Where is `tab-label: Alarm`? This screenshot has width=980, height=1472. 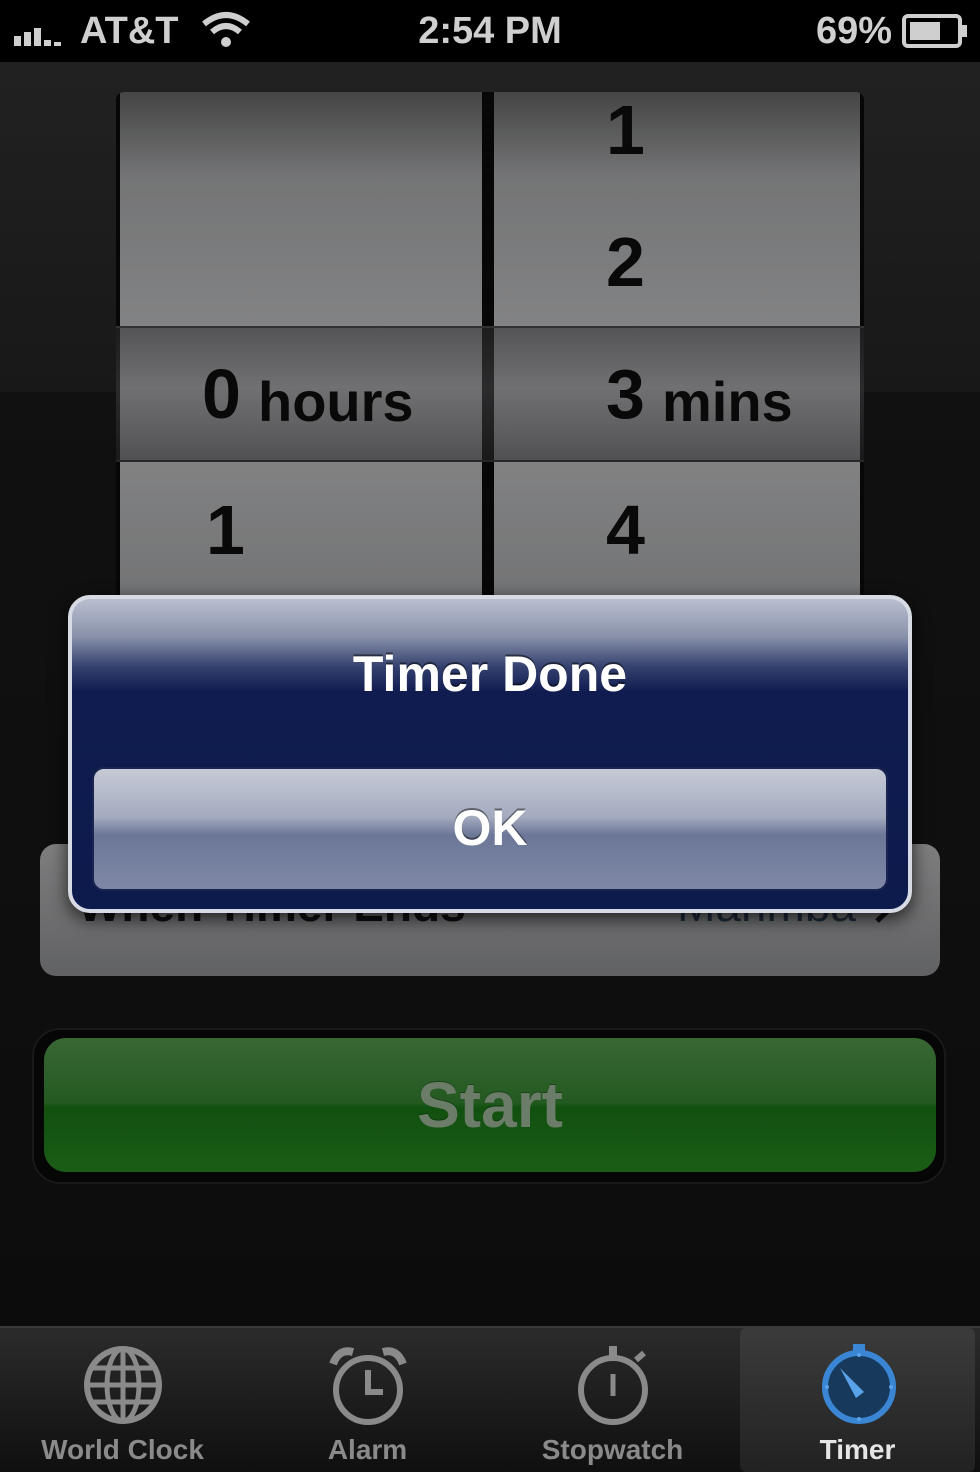 tab-label: Alarm is located at coordinates (367, 1449).